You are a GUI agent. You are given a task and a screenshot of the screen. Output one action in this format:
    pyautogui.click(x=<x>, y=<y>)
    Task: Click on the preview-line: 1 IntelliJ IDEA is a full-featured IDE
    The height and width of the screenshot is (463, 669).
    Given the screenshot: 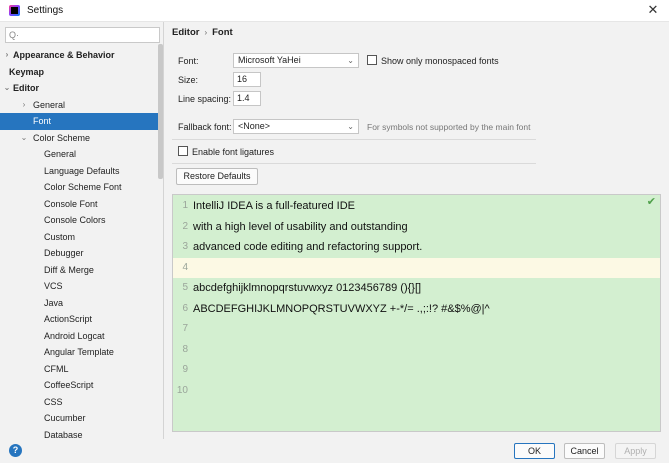 What is the action you would take?
    pyautogui.click(x=416, y=206)
    